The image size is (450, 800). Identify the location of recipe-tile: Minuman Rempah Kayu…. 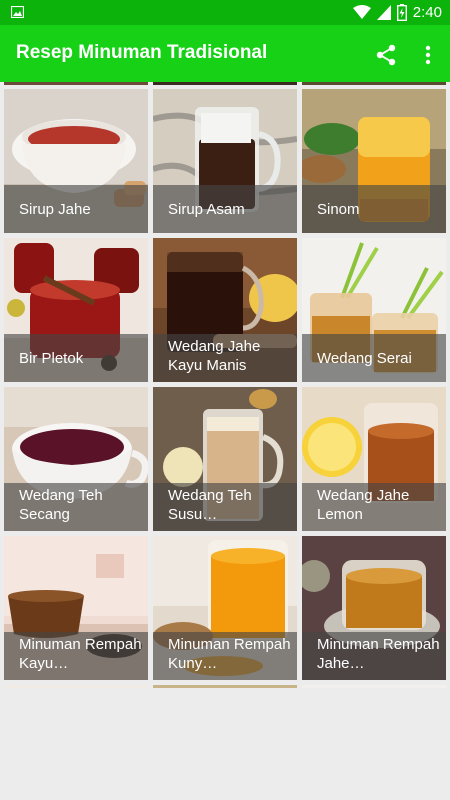
(76, 608).